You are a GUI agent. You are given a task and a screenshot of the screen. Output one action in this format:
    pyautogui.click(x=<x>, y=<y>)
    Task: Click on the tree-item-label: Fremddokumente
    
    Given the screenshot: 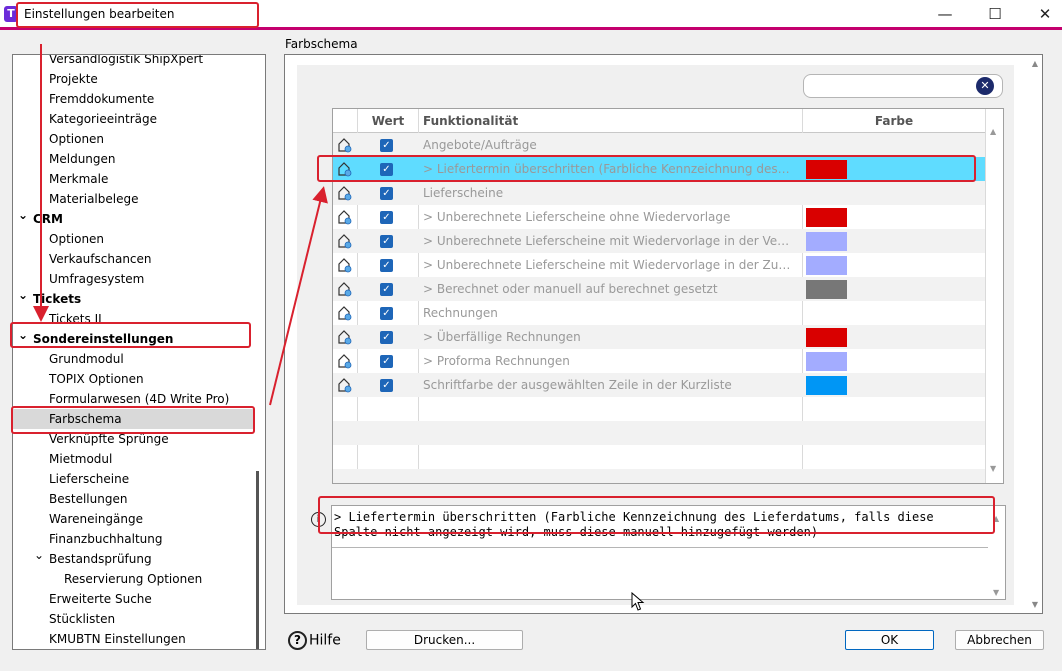 What is the action you would take?
    pyautogui.click(x=102, y=99)
    